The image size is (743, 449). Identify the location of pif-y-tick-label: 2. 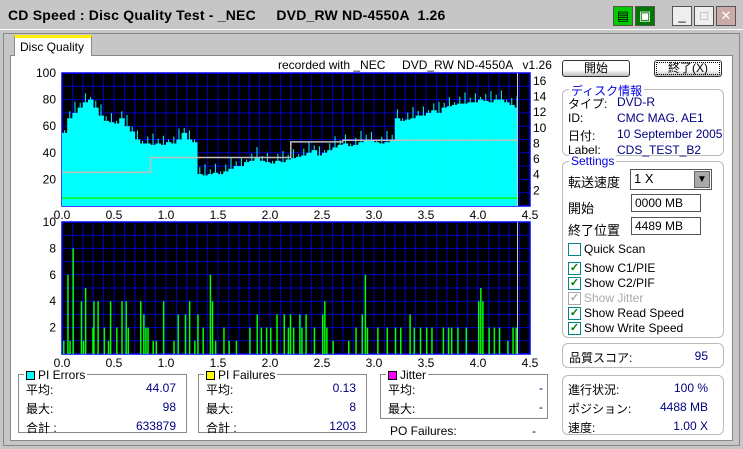
(52, 328).